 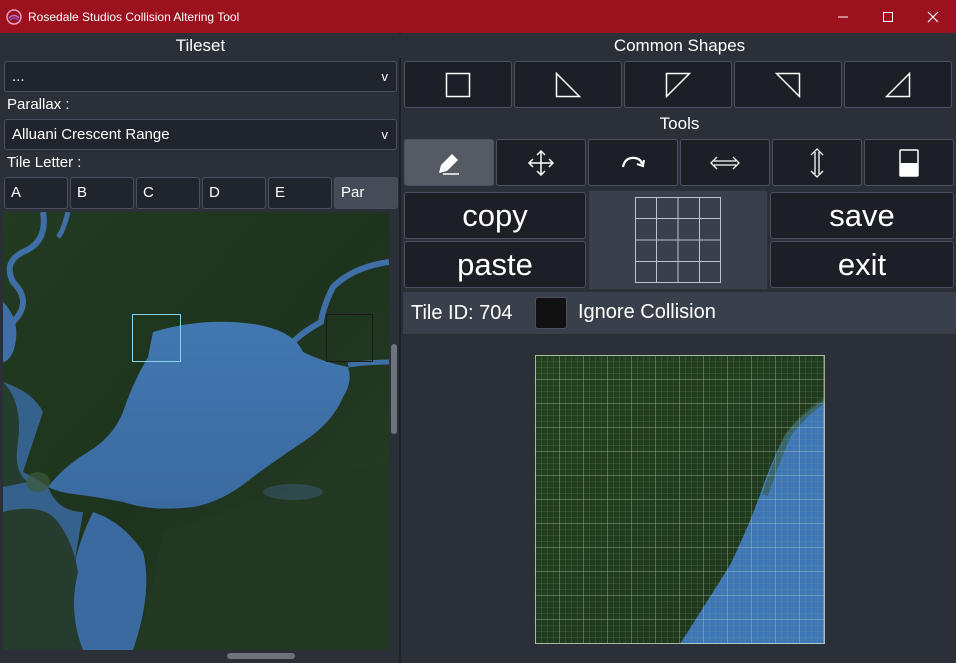 I want to click on tools-header: Tools, so click(x=679, y=123).